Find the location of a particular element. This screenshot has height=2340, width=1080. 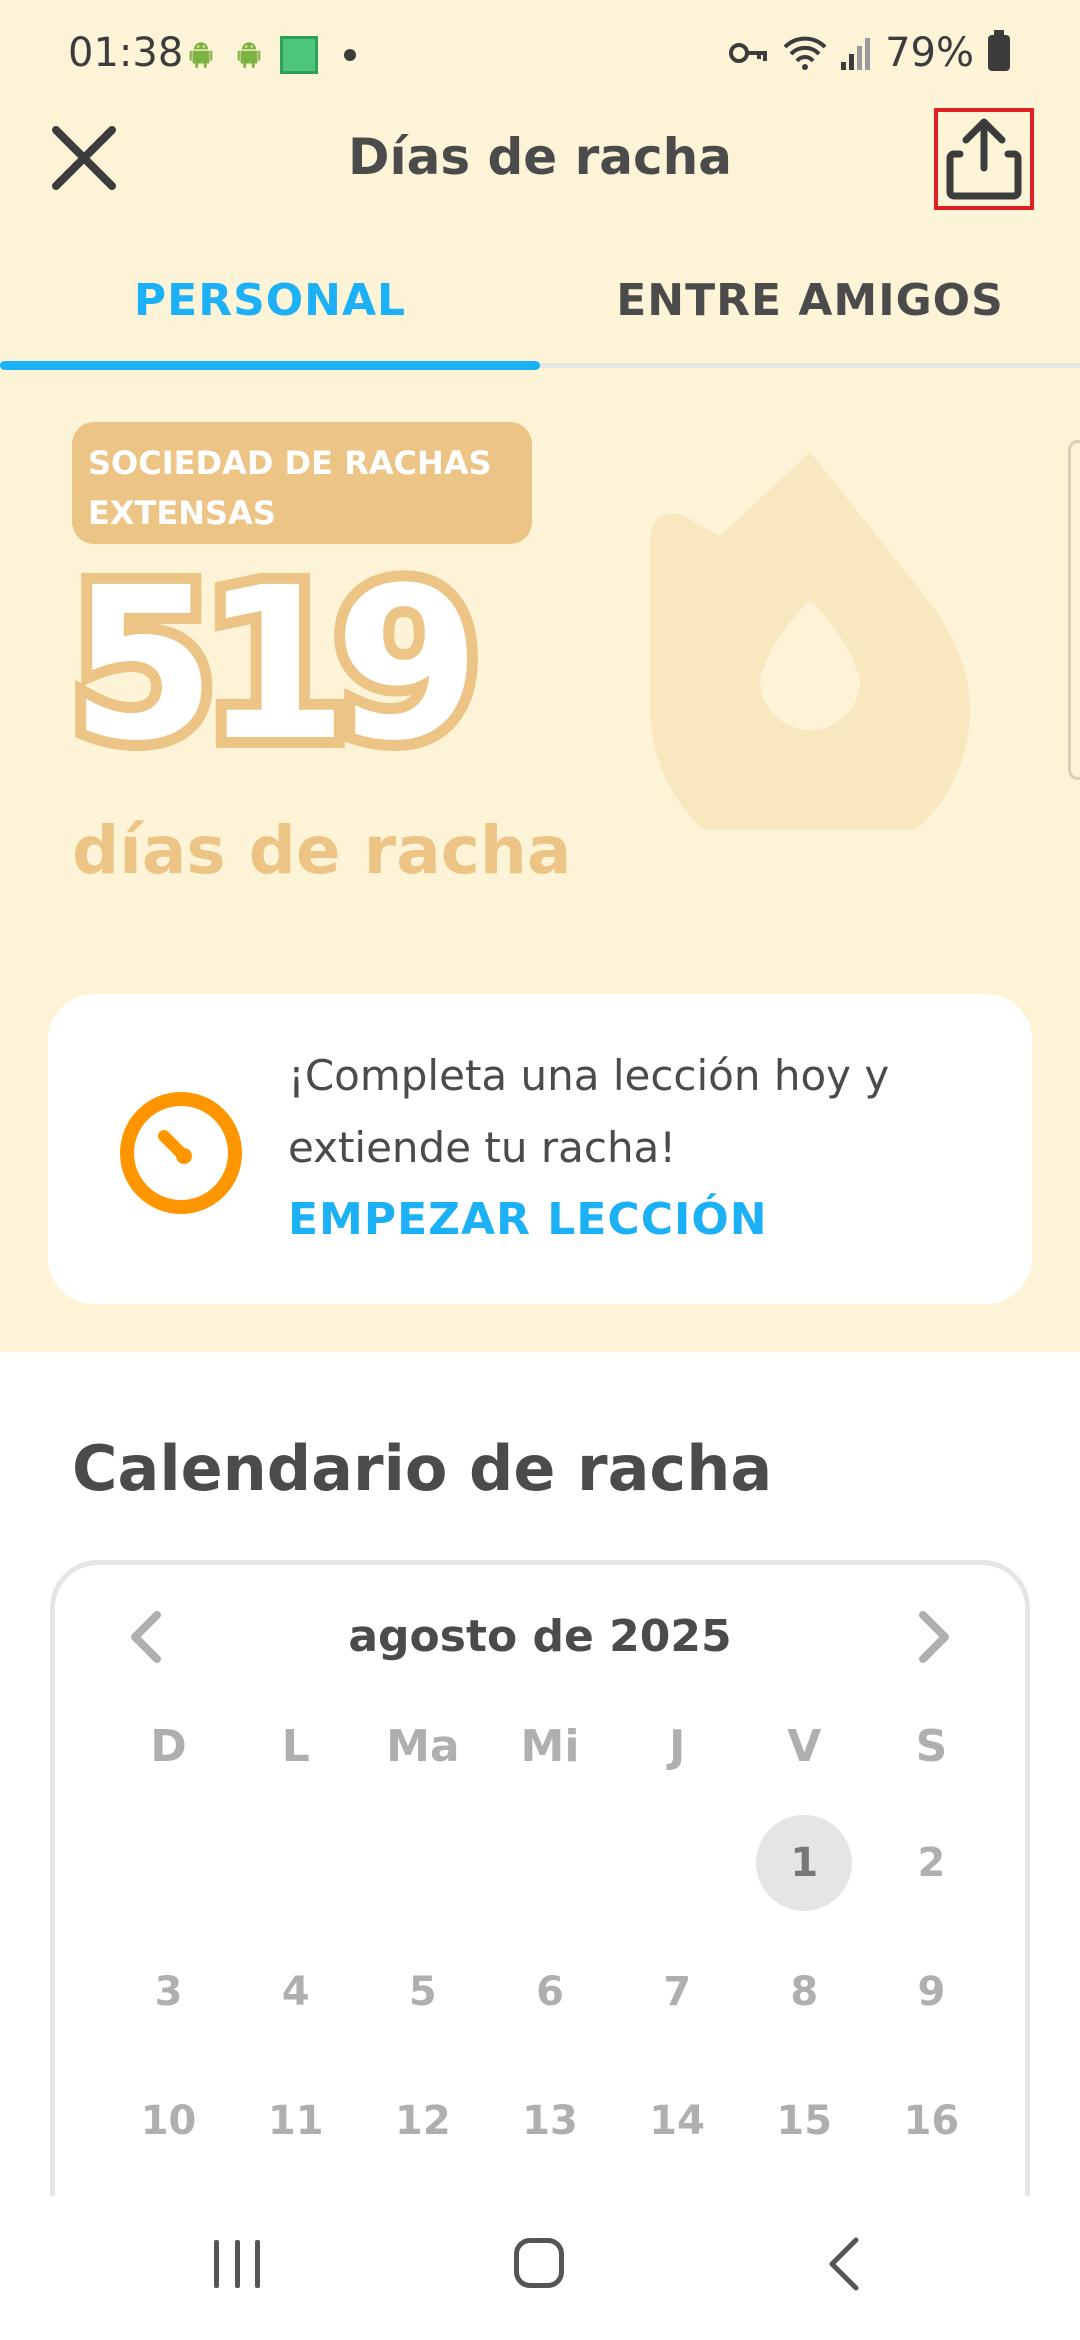

day-number: 3 is located at coordinates (168, 1992).